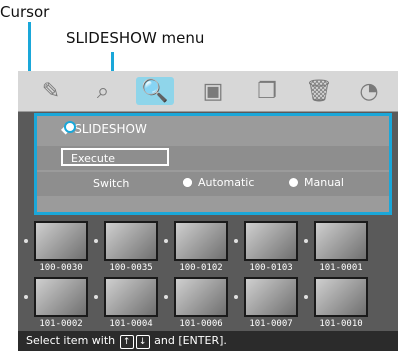 This screenshot has height=351, width=398. Describe the element at coordinates (142, 342) in the screenshot. I see `arrow-down-icon: ↓` at that location.